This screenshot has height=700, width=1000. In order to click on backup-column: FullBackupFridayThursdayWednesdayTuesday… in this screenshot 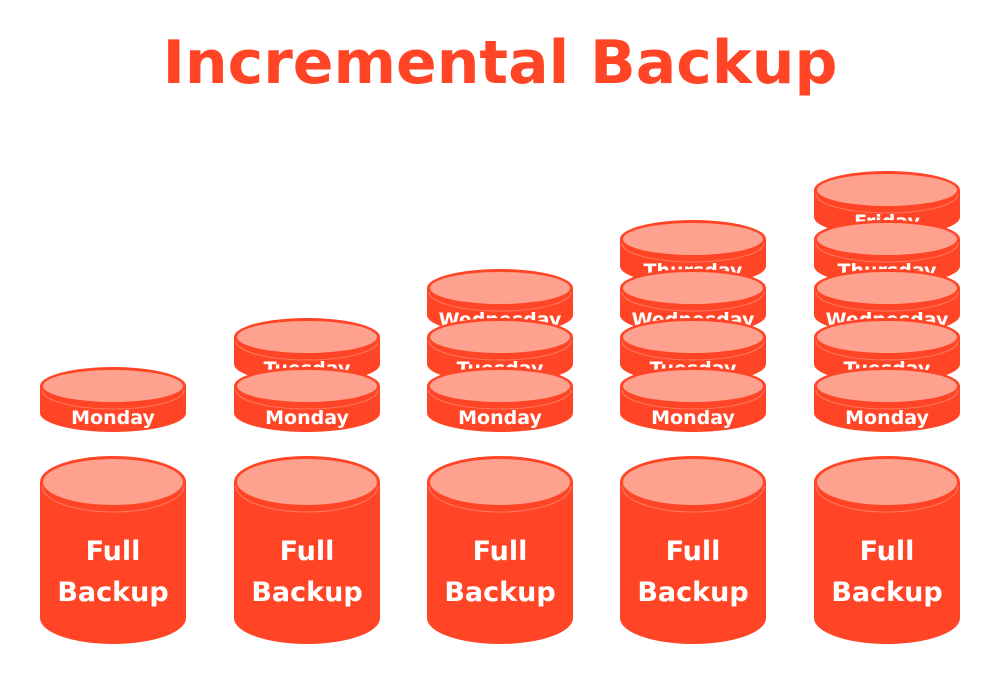, I will do `click(887, 407)`.